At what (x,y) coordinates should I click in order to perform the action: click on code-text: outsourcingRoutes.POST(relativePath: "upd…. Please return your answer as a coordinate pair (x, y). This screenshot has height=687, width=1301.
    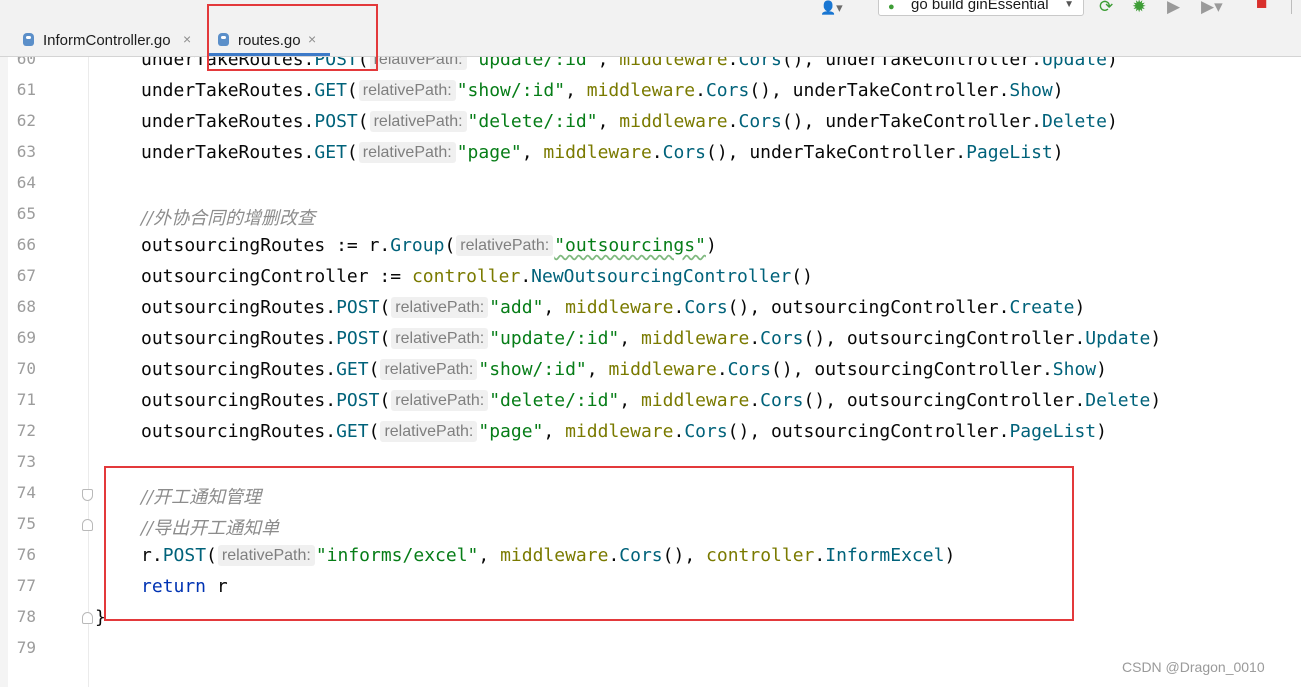
    Looking at the image, I should click on (651, 338).